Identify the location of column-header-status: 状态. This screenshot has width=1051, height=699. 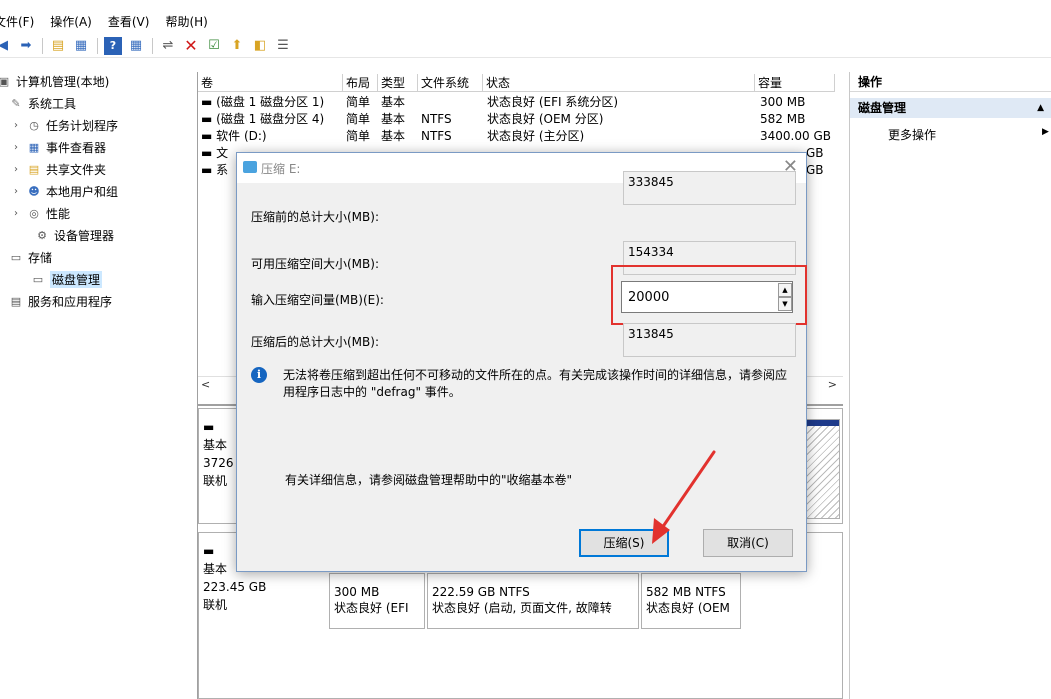
(619, 83).